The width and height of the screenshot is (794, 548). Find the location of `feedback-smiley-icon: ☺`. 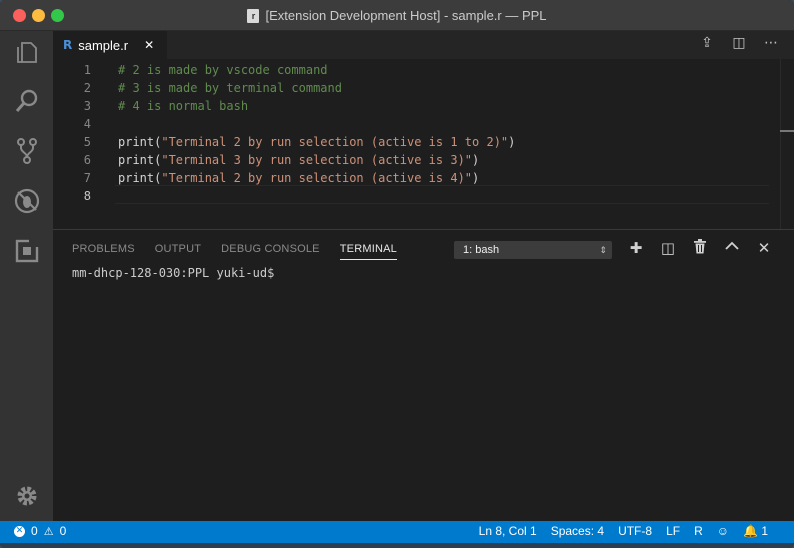

feedback-smiley-icon: ☺ is located at coordinates (723, 531).